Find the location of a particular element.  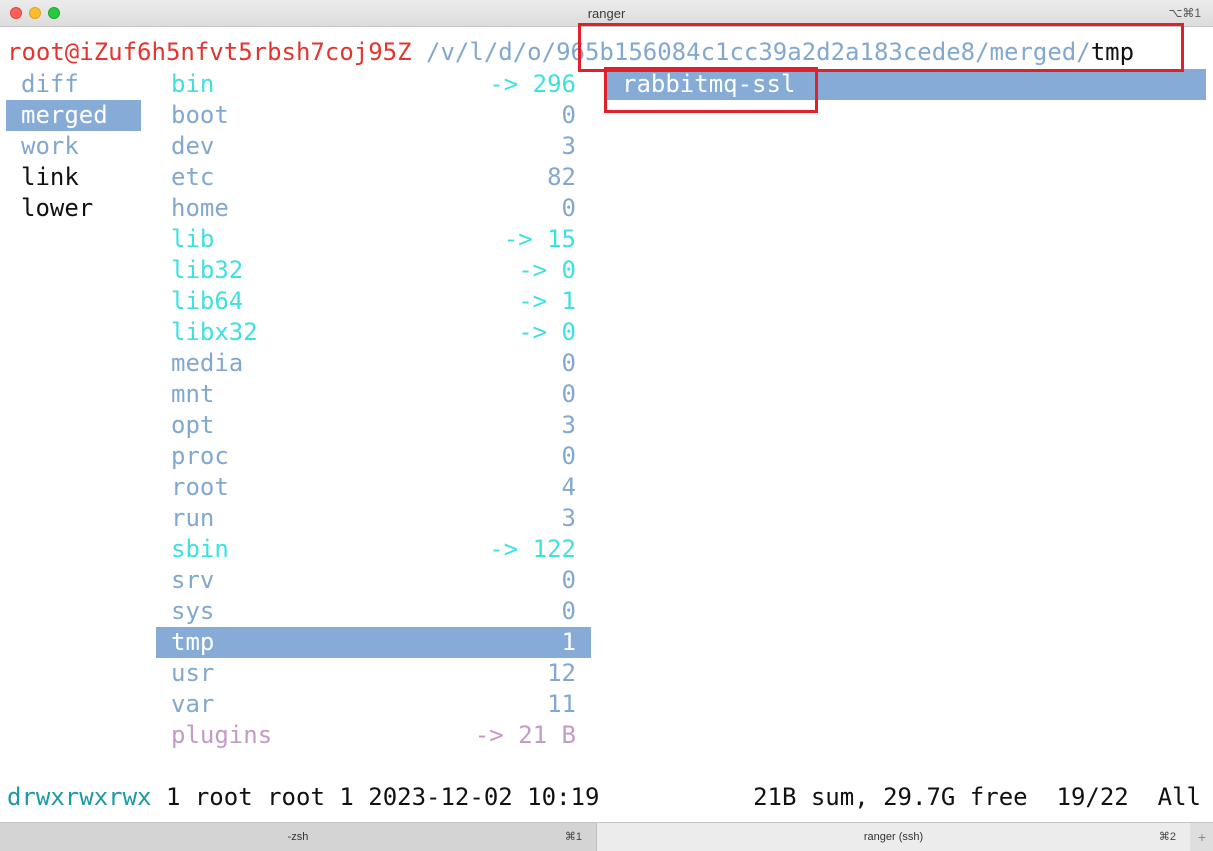

file-row-media: media 0 is located at coordinates (373, 363).